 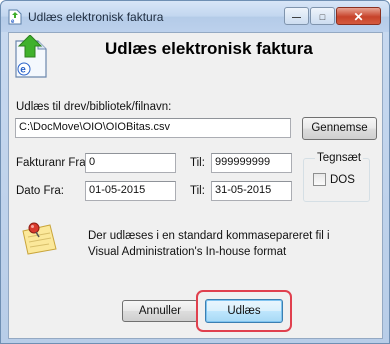 I want to click on date-from-label: Dato Fra:, so click(x=40, y=191).